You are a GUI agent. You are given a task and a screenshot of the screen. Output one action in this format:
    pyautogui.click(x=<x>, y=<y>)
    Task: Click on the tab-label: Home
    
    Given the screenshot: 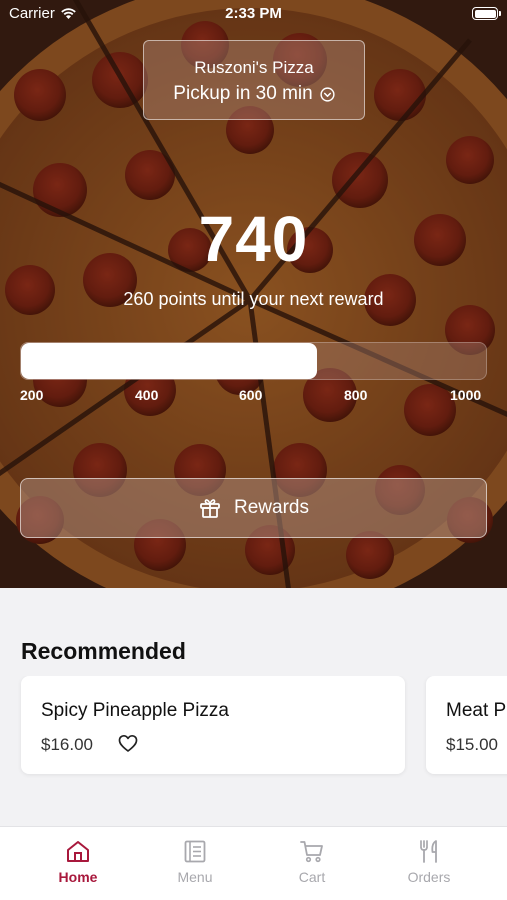 What is the action you would take?
    pyautogui.click(x=78, y=877)
    